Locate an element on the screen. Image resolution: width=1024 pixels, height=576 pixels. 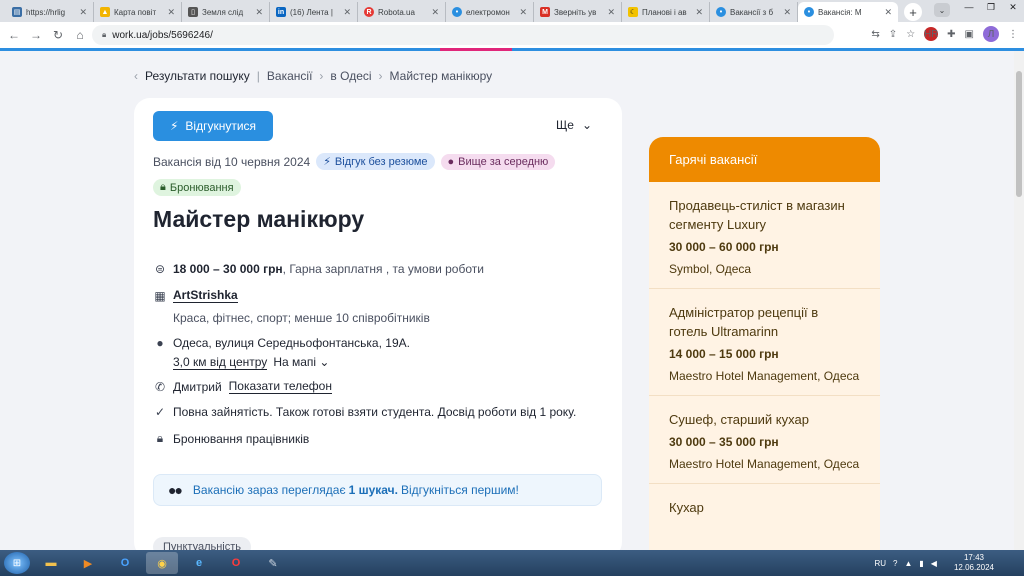
volume-icon: ◀ is located at coordinates (934, 563).